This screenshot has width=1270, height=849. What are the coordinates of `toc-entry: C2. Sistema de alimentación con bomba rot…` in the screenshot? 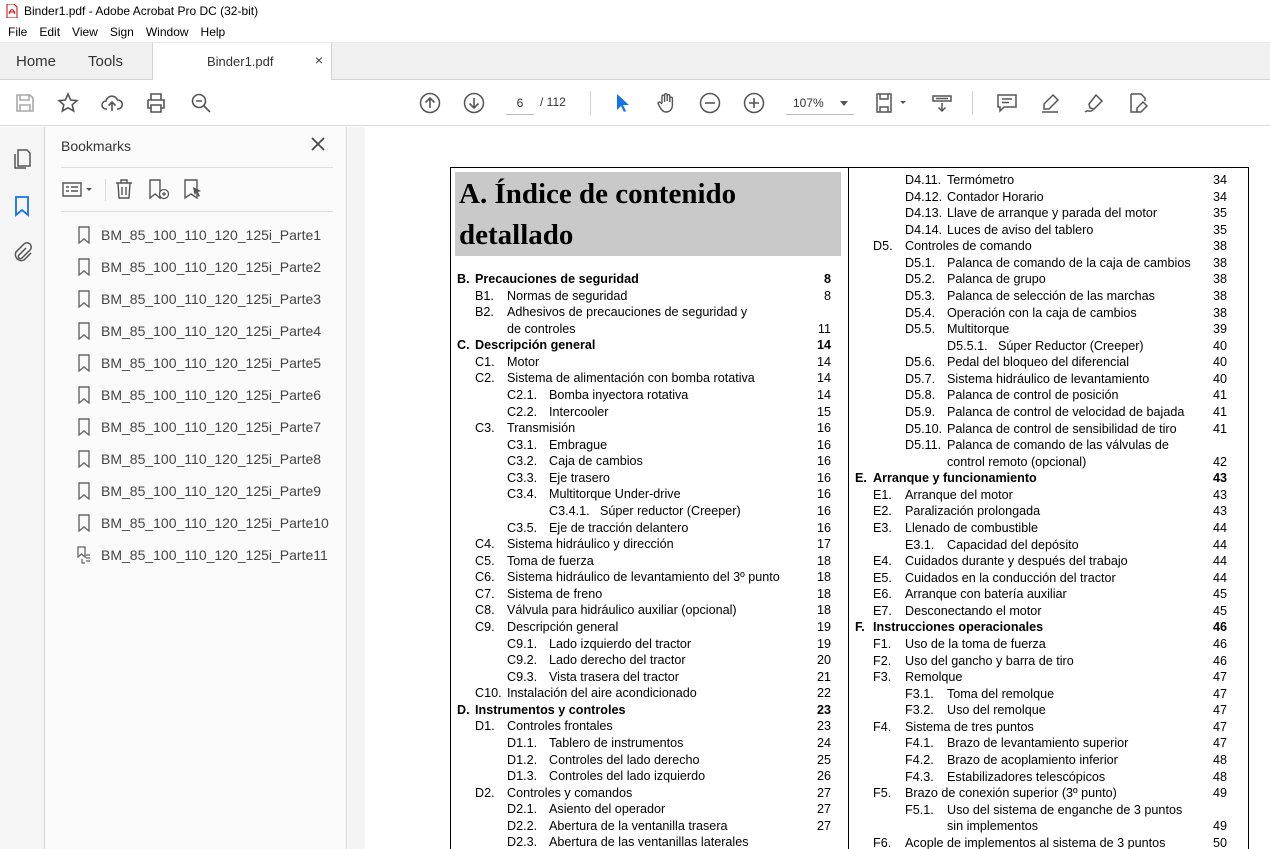 It's located at (650, 378).